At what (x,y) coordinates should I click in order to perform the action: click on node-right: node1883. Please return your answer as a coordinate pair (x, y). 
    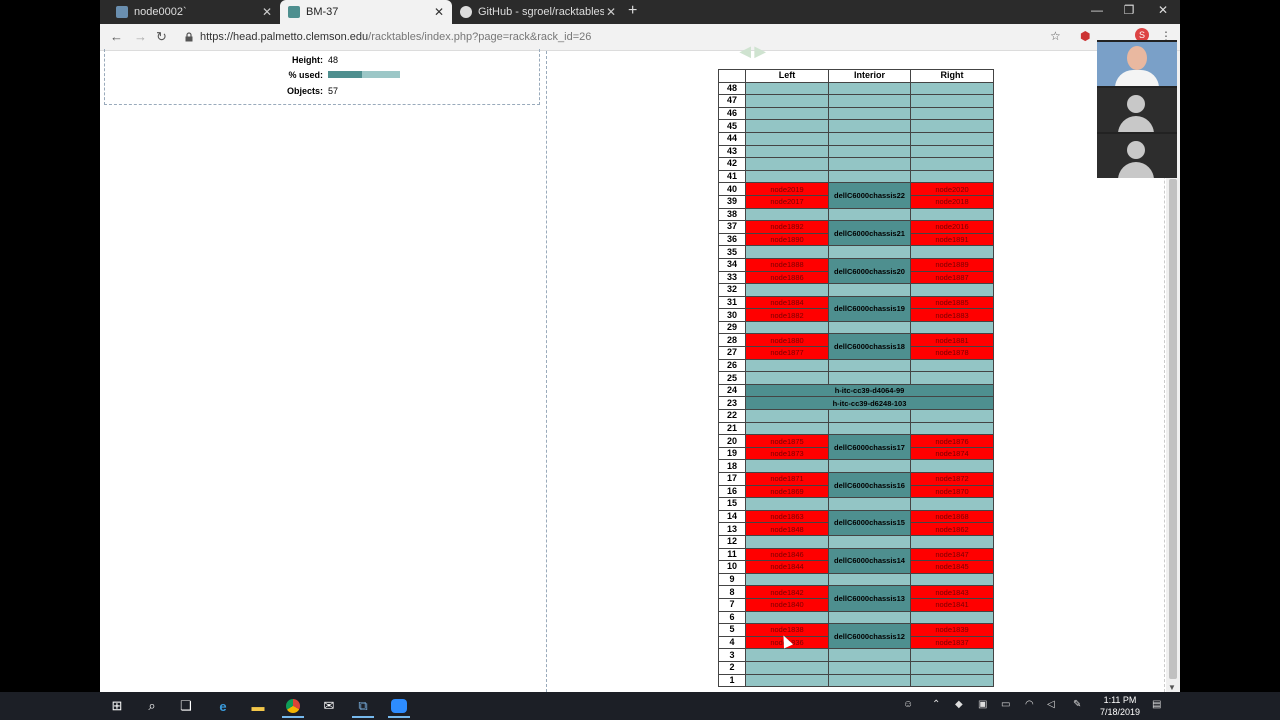
    Looking at the image, I should click on (952, 315).